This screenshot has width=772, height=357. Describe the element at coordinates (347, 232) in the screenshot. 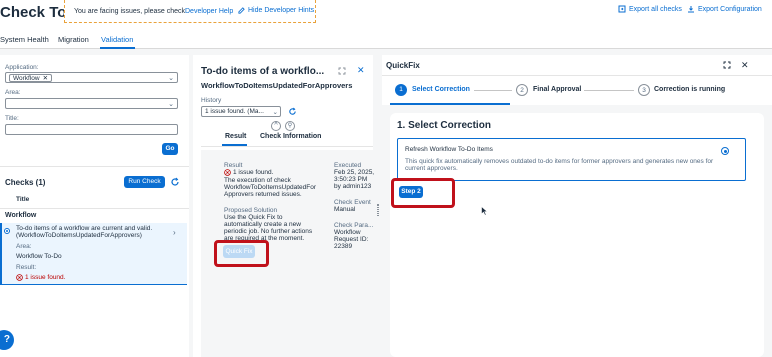

I see `check-params-value: Workflow` at that location.